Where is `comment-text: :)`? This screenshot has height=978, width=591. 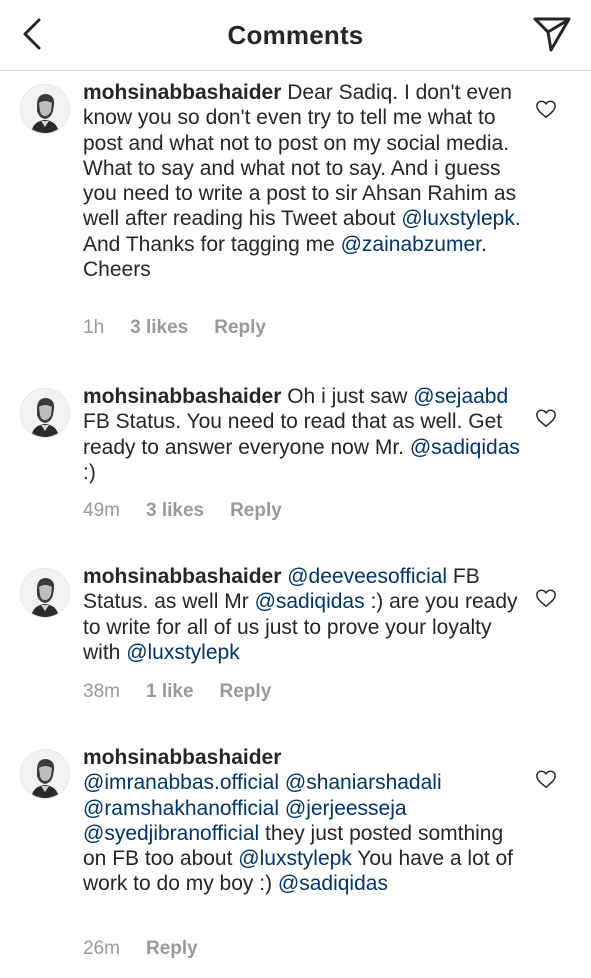
comment-text: :) is located at coordinates (89, 472).